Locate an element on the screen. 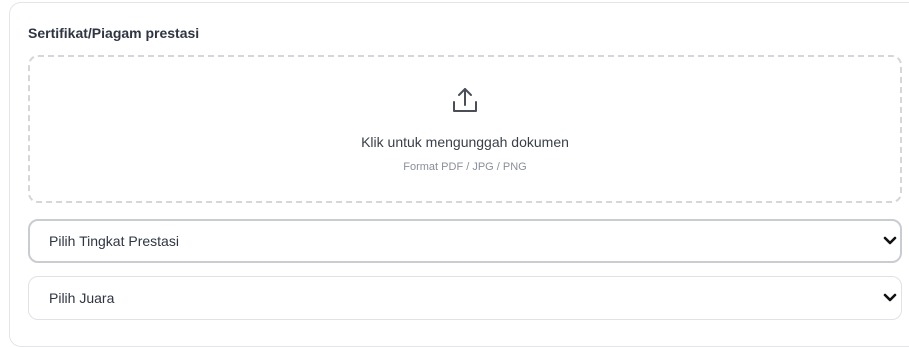 The width and height of the screenshot is (909, 347). upload-icon is located at coordinates (465, 100).